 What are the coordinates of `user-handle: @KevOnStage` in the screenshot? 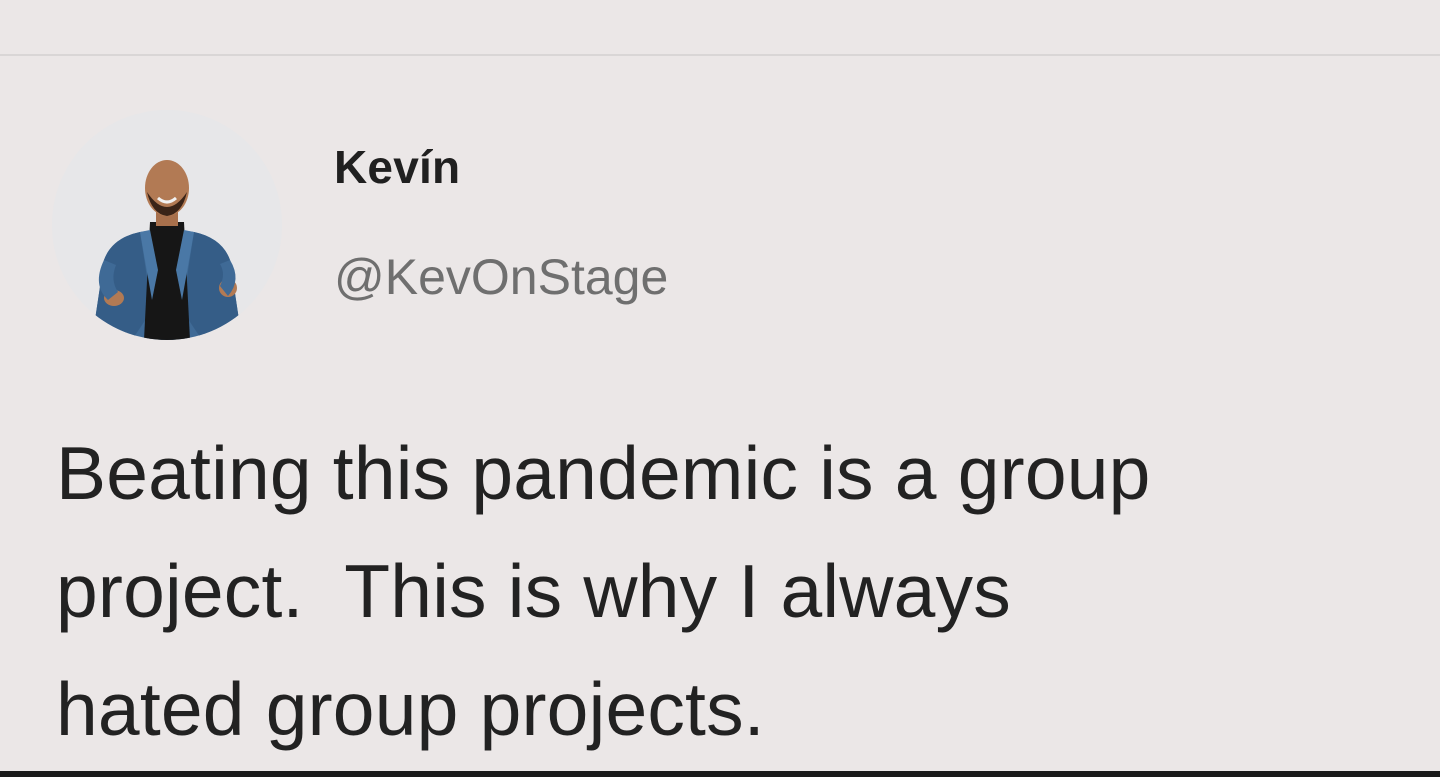 It's located at (501, 277).